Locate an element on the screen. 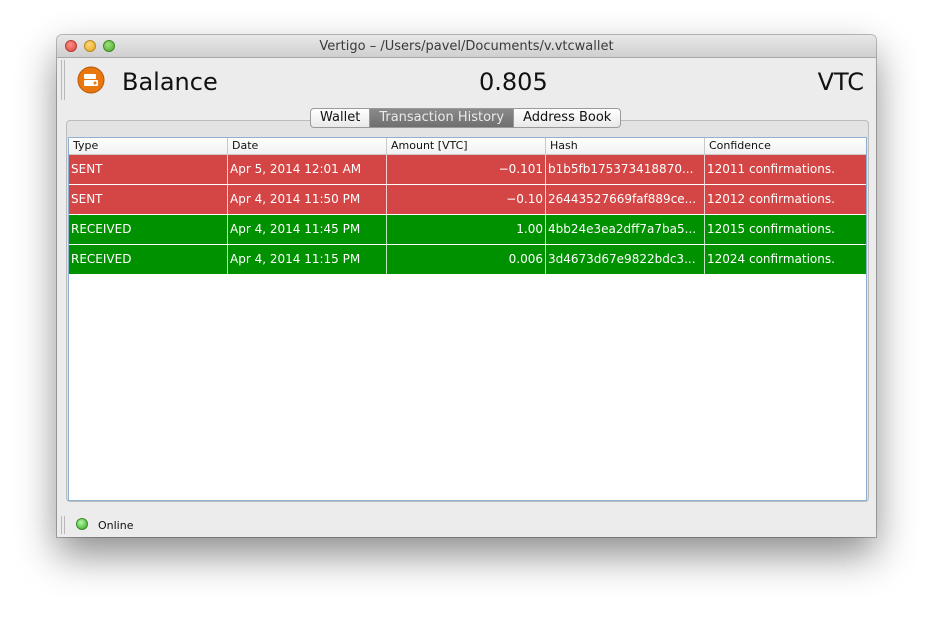 This screenshot has height=617, width=933. amount-cell: 0.006 is located at coordinates (466, 259).